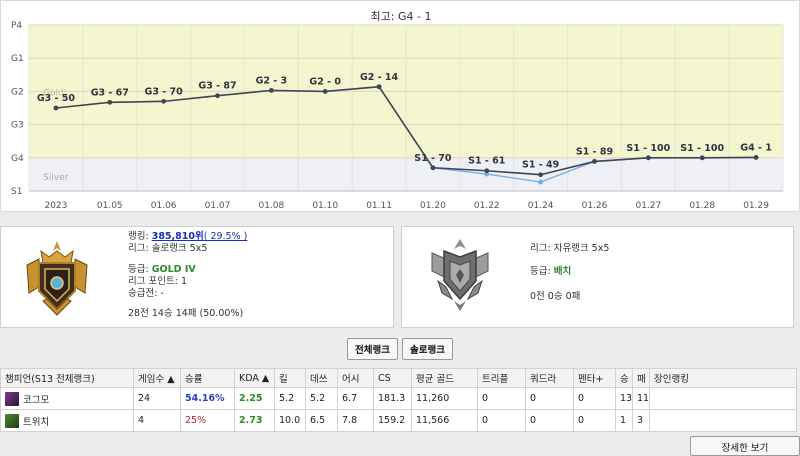 The width and height of the screenshot is (800, 456). Describe the element at coordinates (594, 151) in the screenshot. I see `data-label: S1 - 89` at that location.